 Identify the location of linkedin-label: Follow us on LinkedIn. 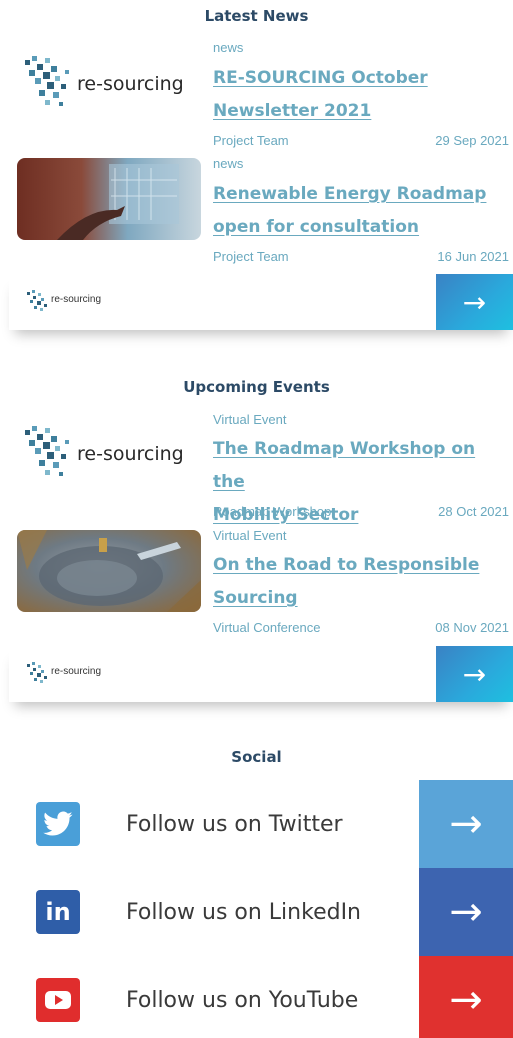
(243, 912).